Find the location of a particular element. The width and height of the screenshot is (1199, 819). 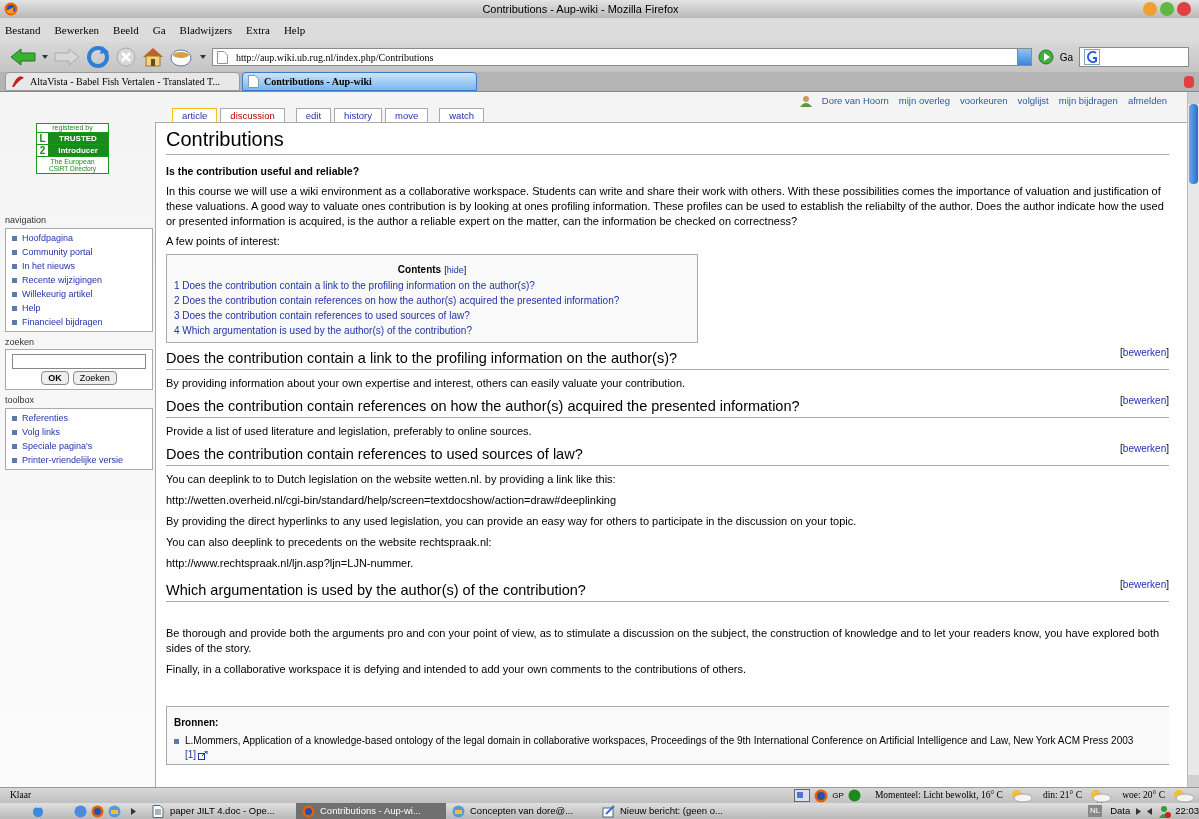

dropdown-button is located at coordinates (1023, 57).